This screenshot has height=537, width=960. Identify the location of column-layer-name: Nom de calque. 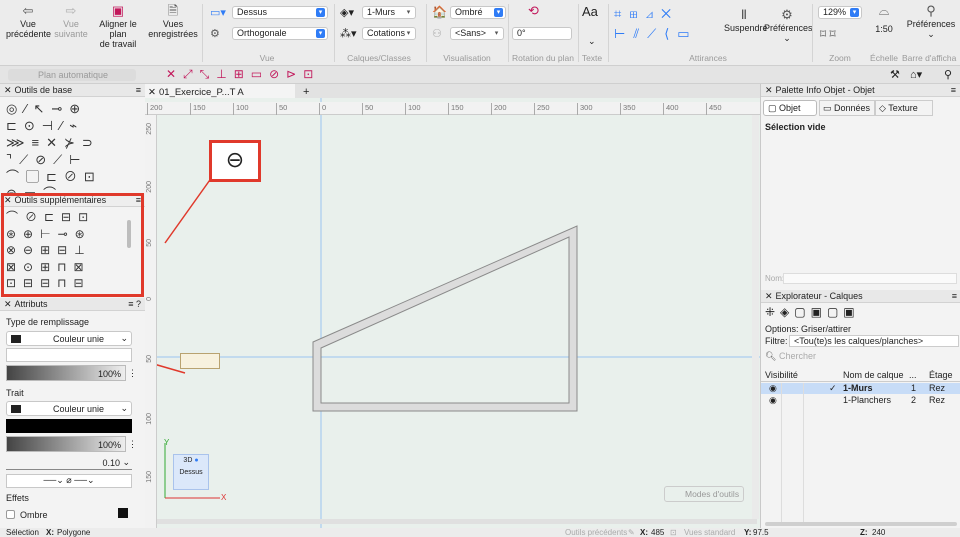
(873, 375).